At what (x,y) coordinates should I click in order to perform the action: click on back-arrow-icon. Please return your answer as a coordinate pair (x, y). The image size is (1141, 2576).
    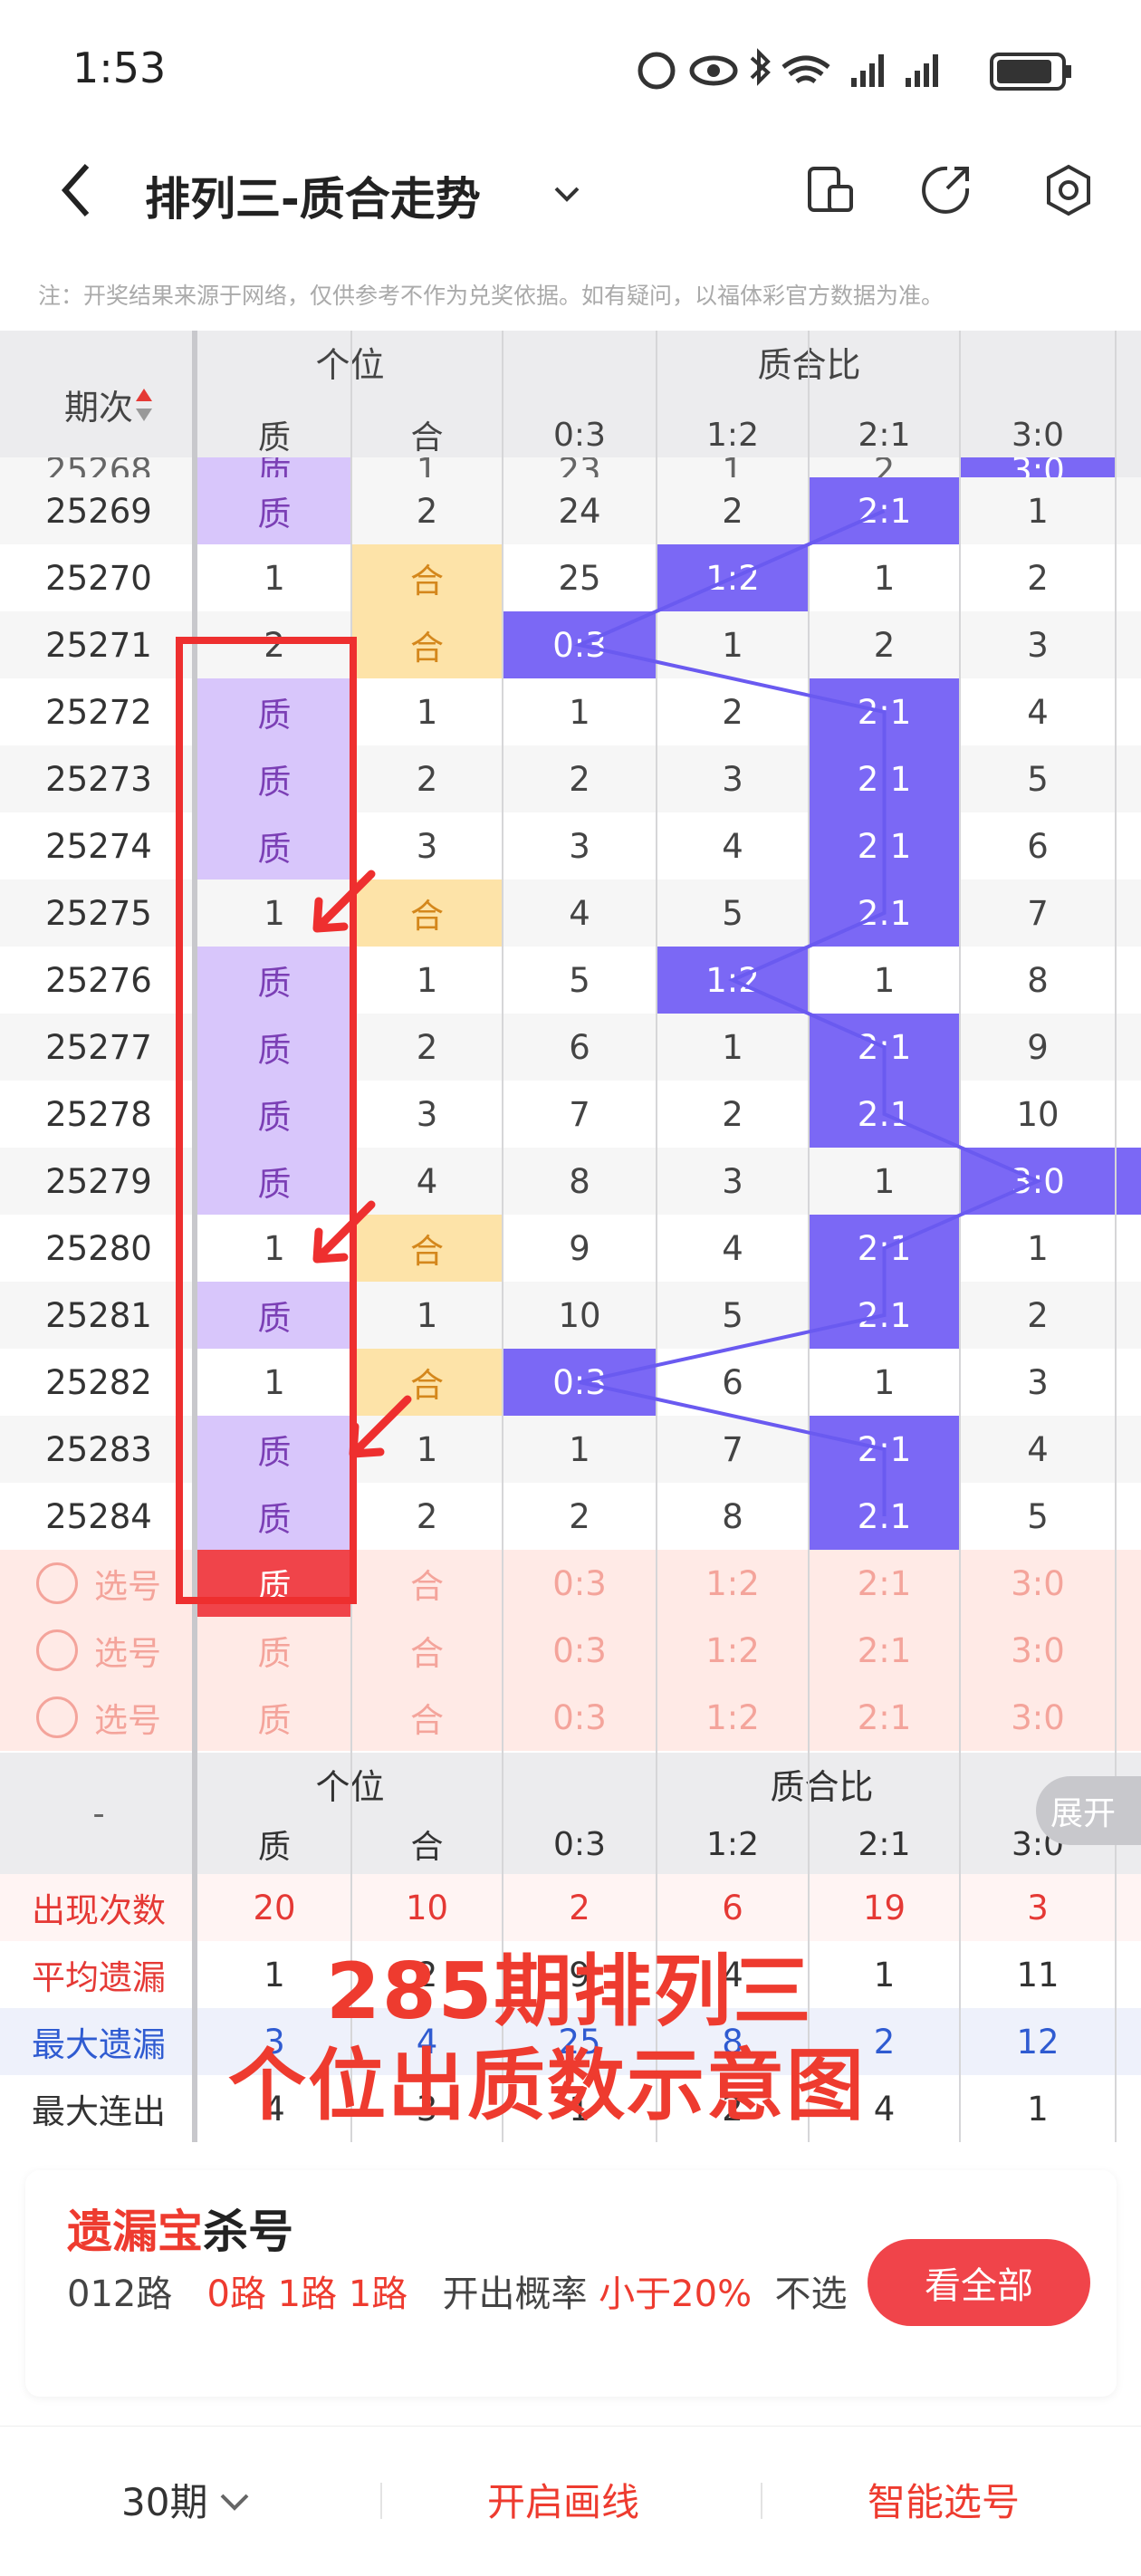
    Looking at the image, I should click on (77, 190).